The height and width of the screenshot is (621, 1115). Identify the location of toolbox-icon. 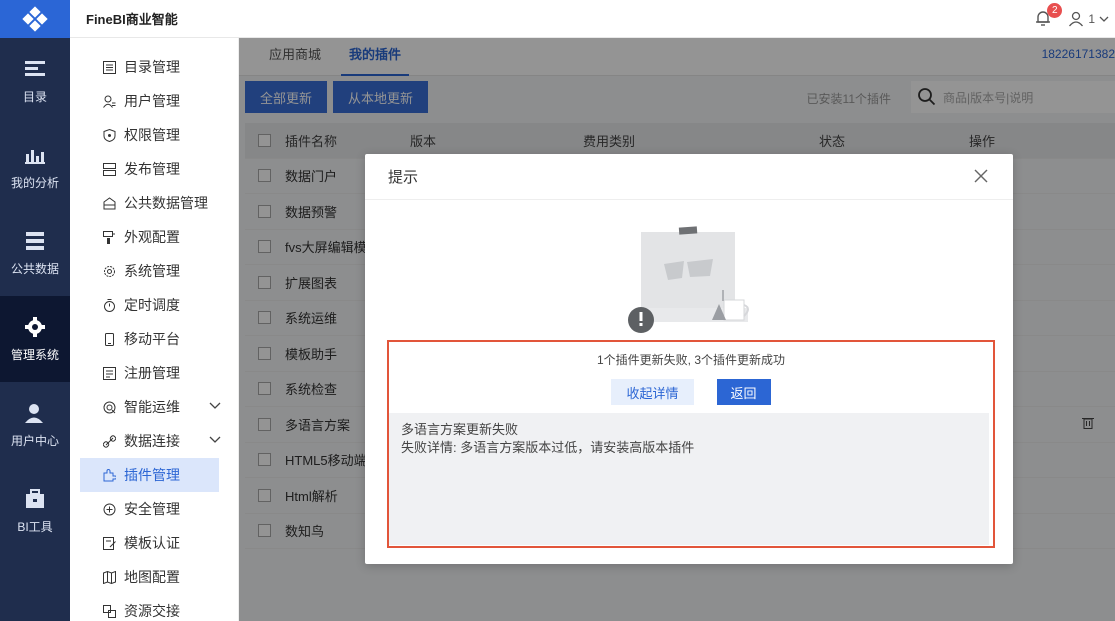
(35, 499).